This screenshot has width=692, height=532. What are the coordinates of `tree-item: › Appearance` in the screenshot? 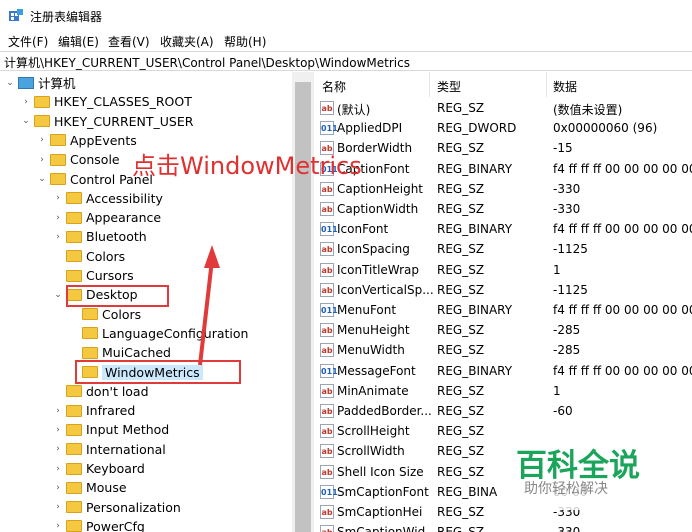 It's located at (106, 217).